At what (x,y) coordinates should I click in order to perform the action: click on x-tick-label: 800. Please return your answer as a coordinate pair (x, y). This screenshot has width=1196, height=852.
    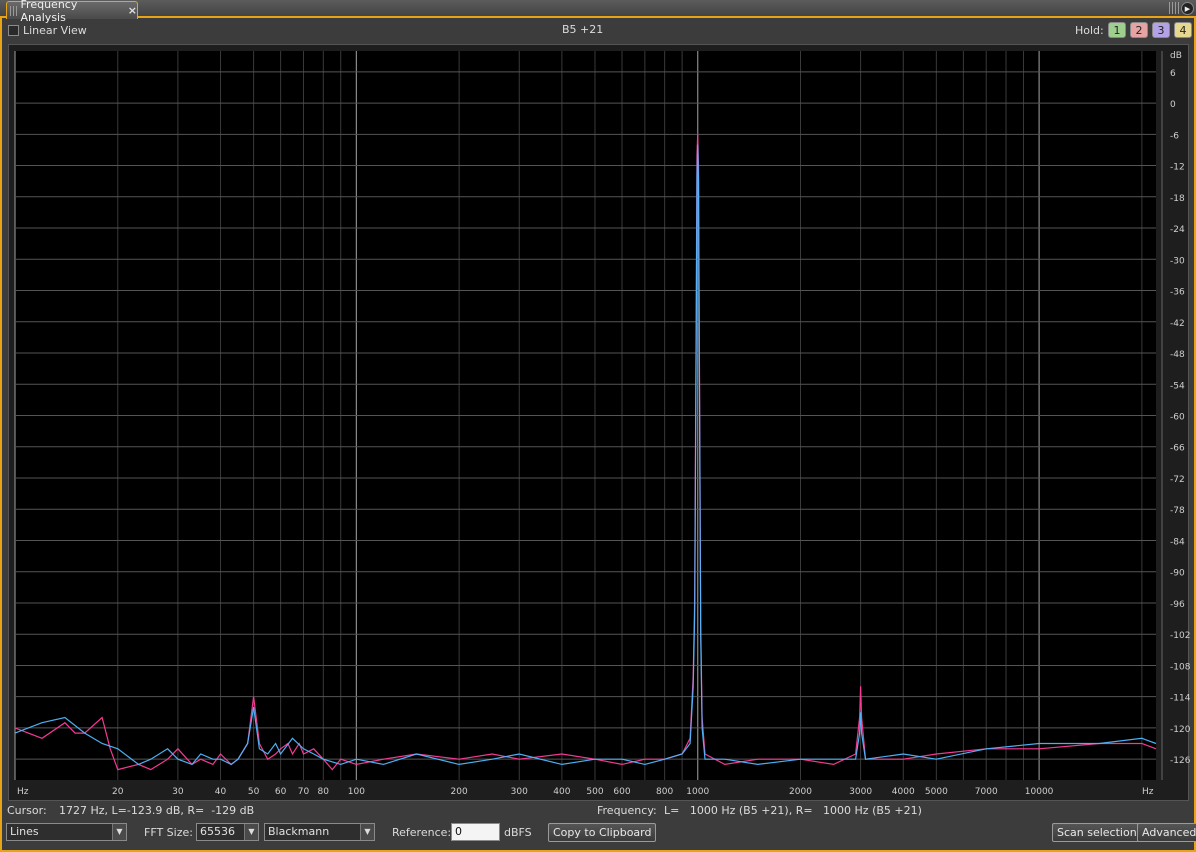
    Looking at the image, I should click on (664, 792).